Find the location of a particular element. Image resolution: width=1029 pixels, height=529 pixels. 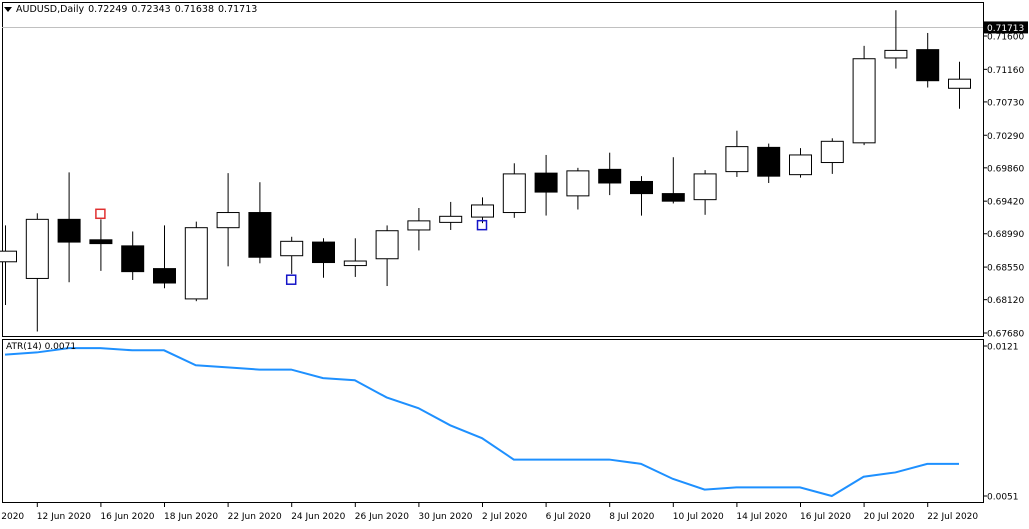

high-value: 0.72343 is located at coordinates (151, 9).